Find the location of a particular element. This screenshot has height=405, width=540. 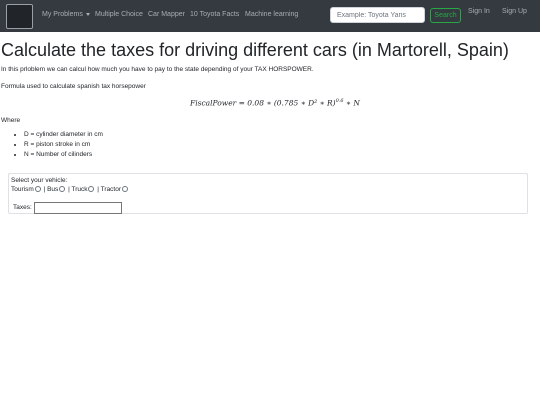

taxes-label: Taxes: is located at coordinates (22, 207).